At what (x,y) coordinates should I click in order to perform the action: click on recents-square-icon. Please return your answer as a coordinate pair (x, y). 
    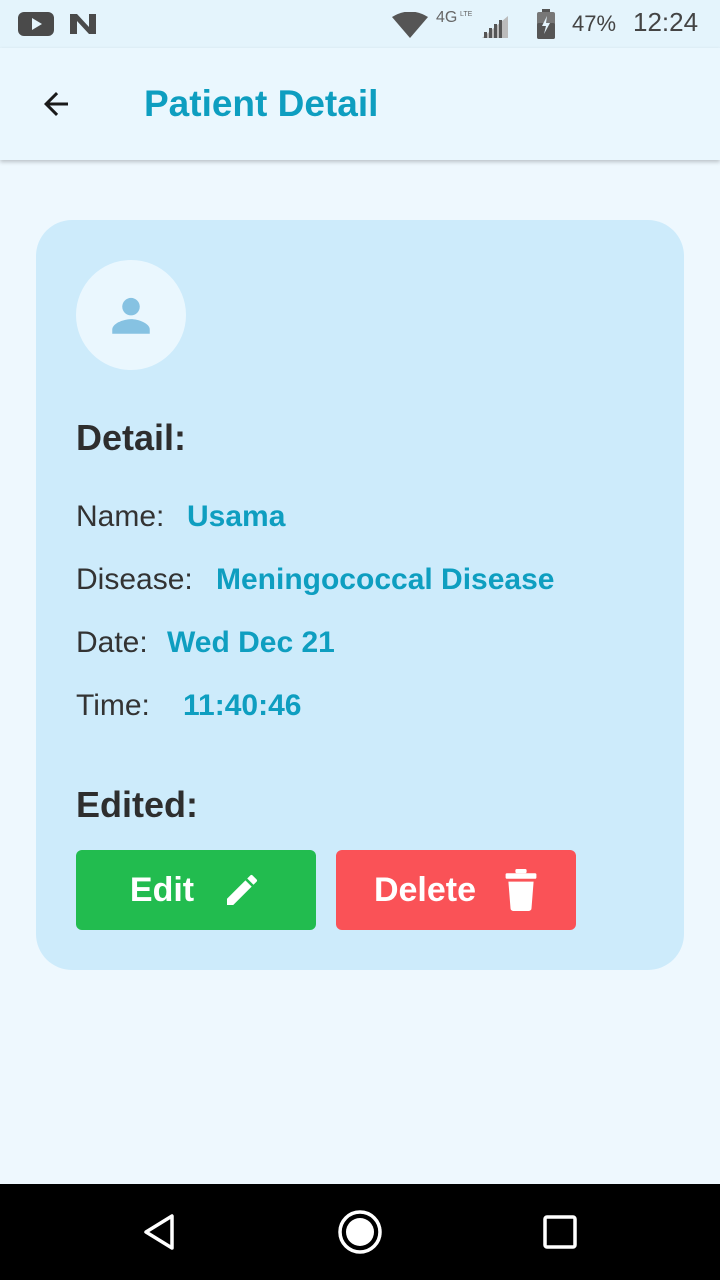
    Looking at the image, I should click on (560, 1232).